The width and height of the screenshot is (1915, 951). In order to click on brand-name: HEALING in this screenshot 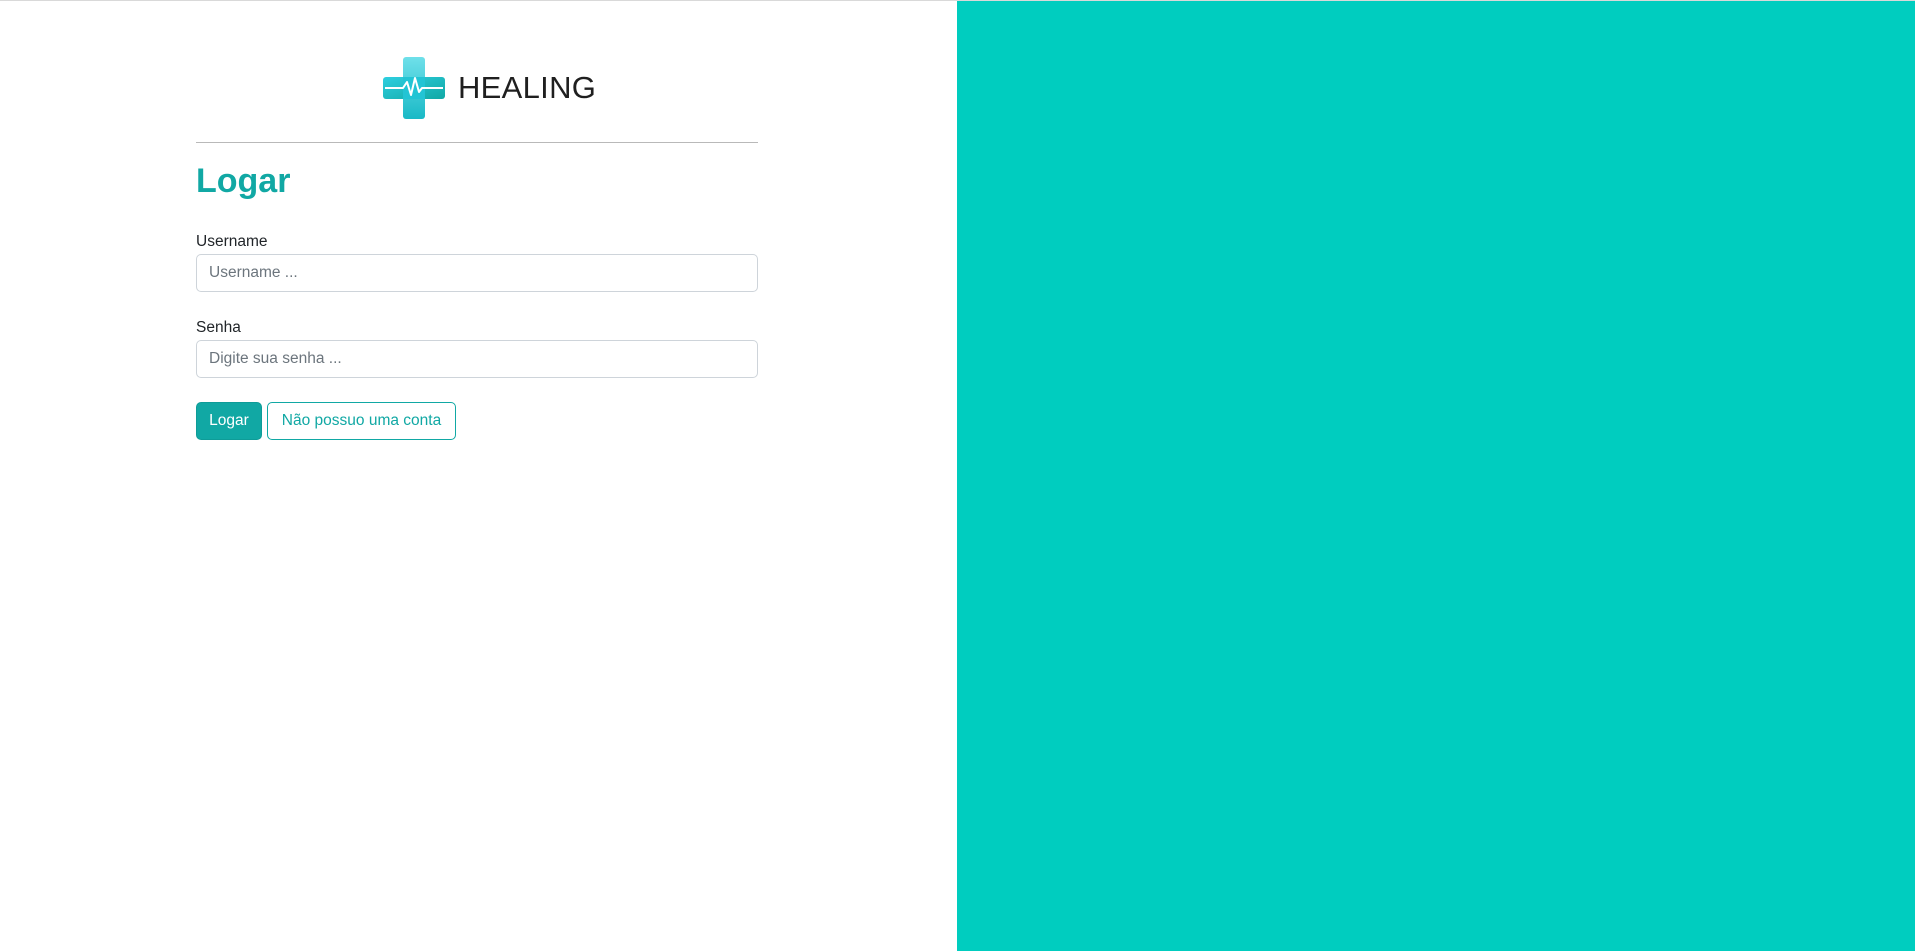, I will do `click(527, 87)`.